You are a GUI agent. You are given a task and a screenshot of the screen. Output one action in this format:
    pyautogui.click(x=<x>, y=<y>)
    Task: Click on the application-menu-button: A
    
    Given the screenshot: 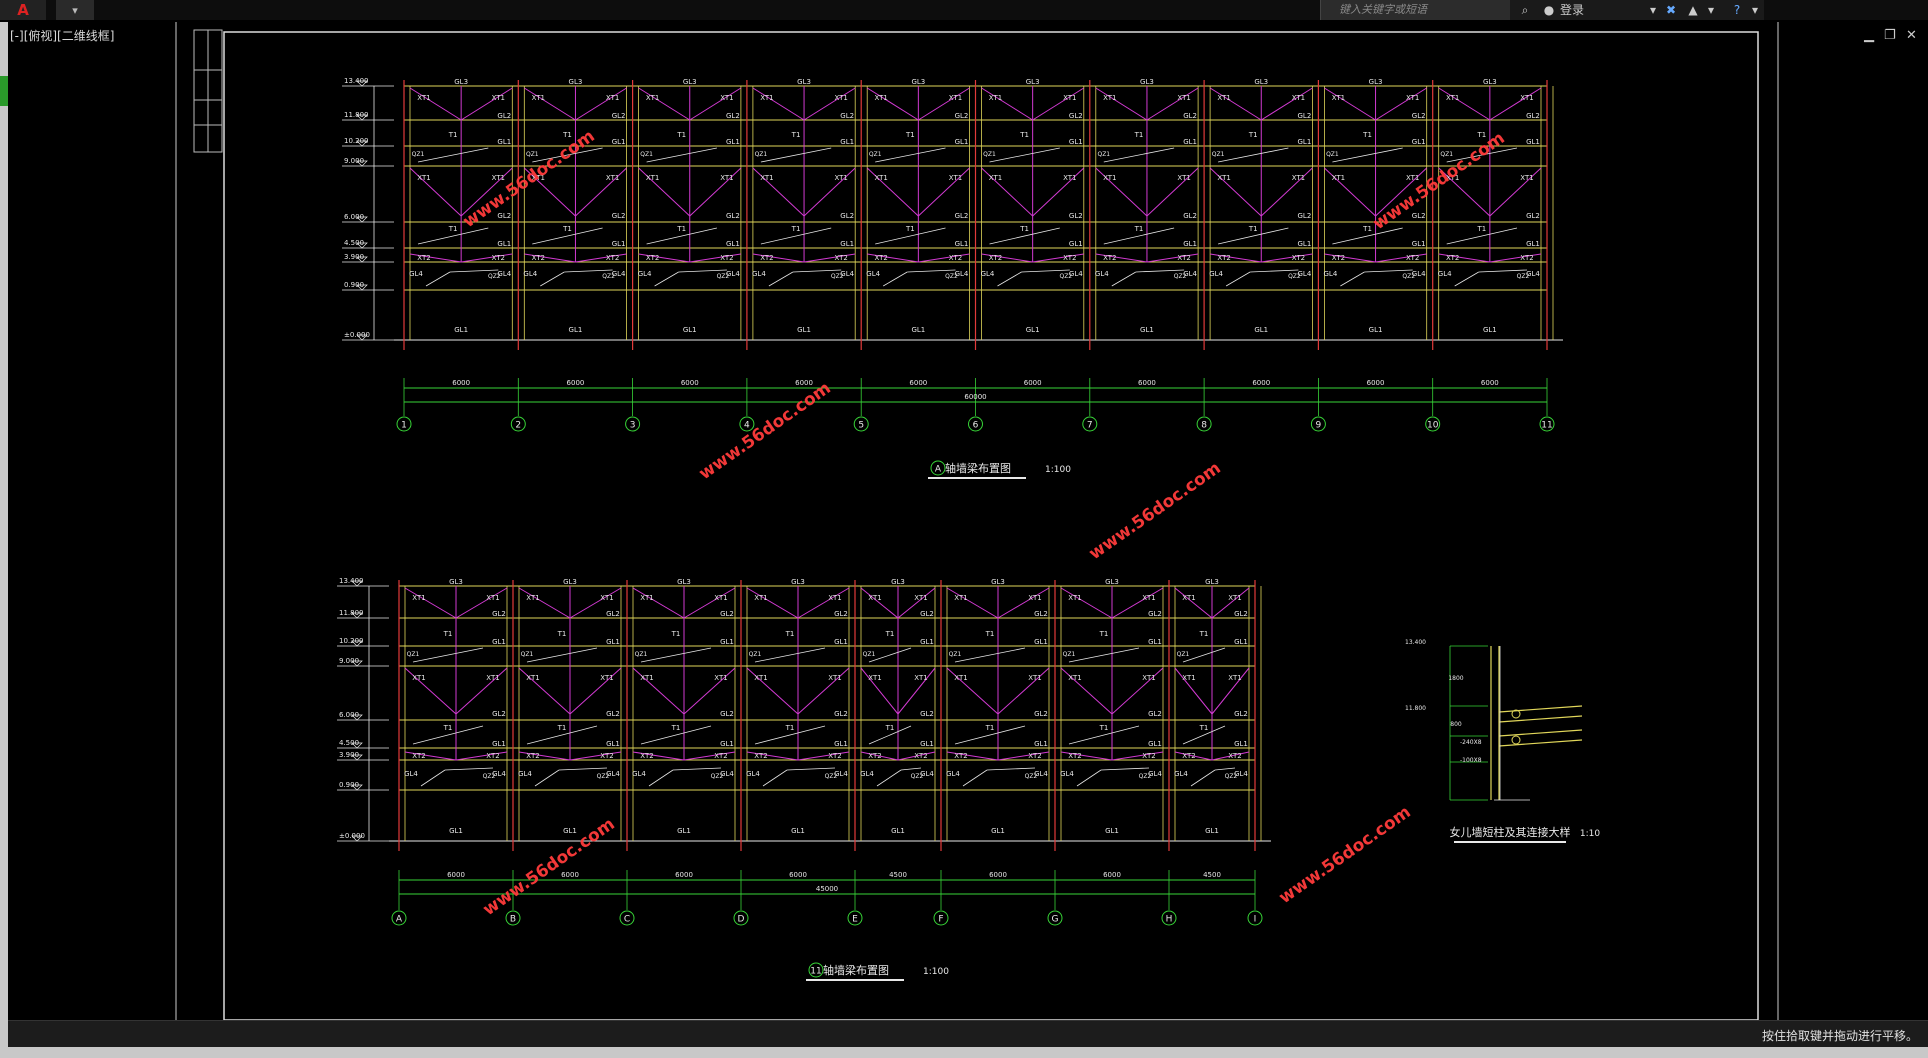 What is the action you would take?
    pyautogui.click(x=23, y=10)
    